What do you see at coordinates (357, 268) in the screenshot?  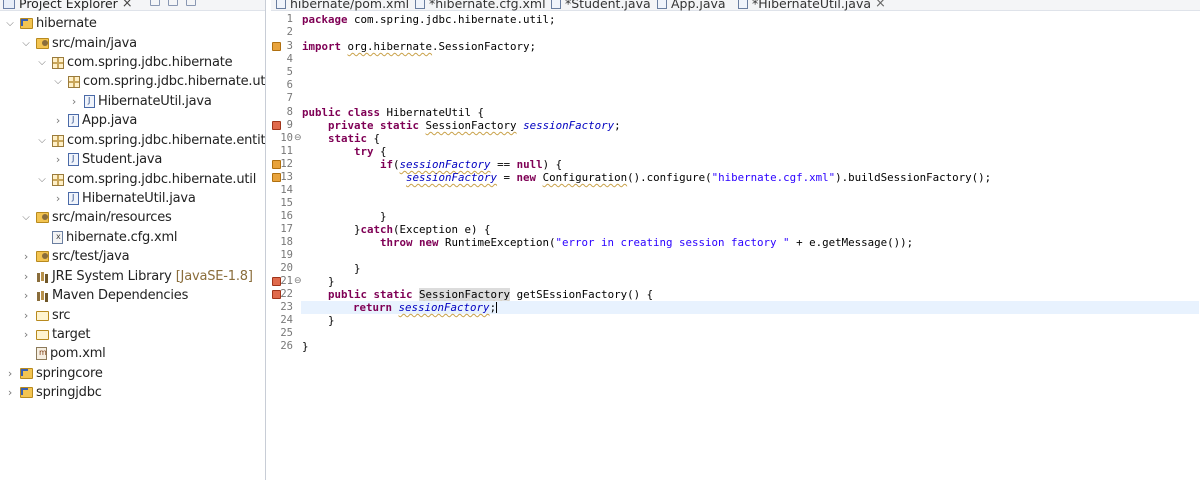 I see `code-text: }` at bounding box center [357, 268].